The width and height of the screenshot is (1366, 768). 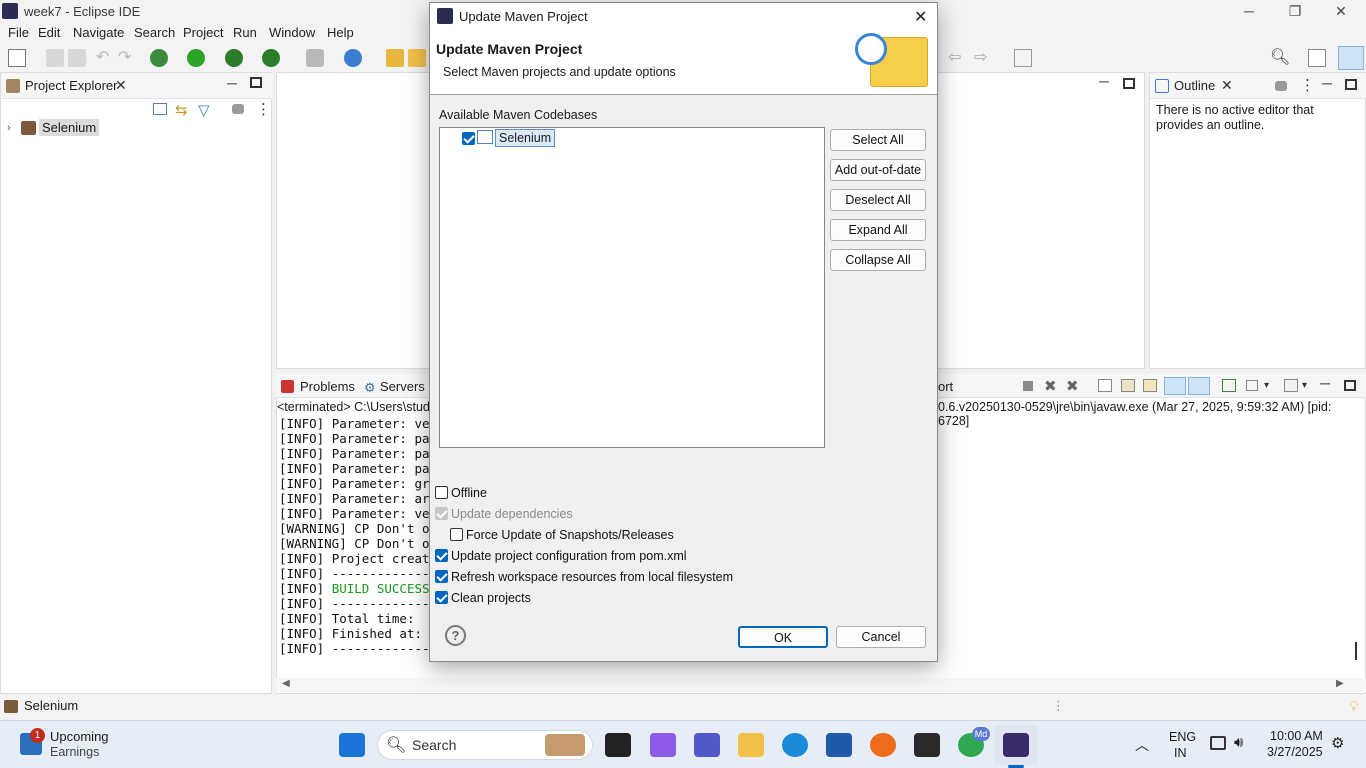 What do you see at coordinates (1351, 58) in the screenshot?
I see `java-perspective-icon` at bounding box center [1351, 58].